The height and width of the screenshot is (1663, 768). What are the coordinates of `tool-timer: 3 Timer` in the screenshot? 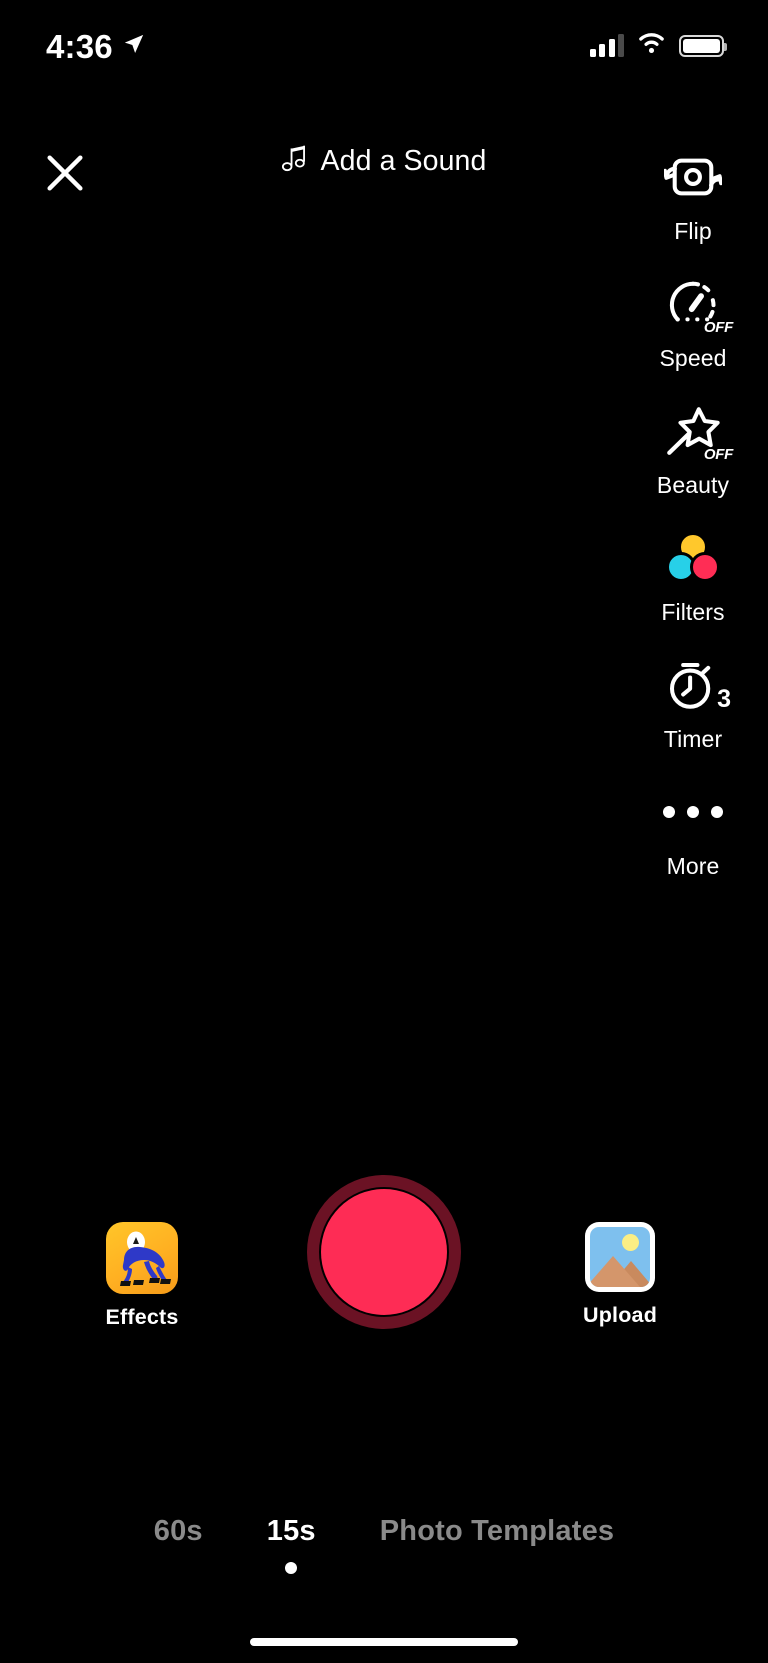 It's located at (693, 703).